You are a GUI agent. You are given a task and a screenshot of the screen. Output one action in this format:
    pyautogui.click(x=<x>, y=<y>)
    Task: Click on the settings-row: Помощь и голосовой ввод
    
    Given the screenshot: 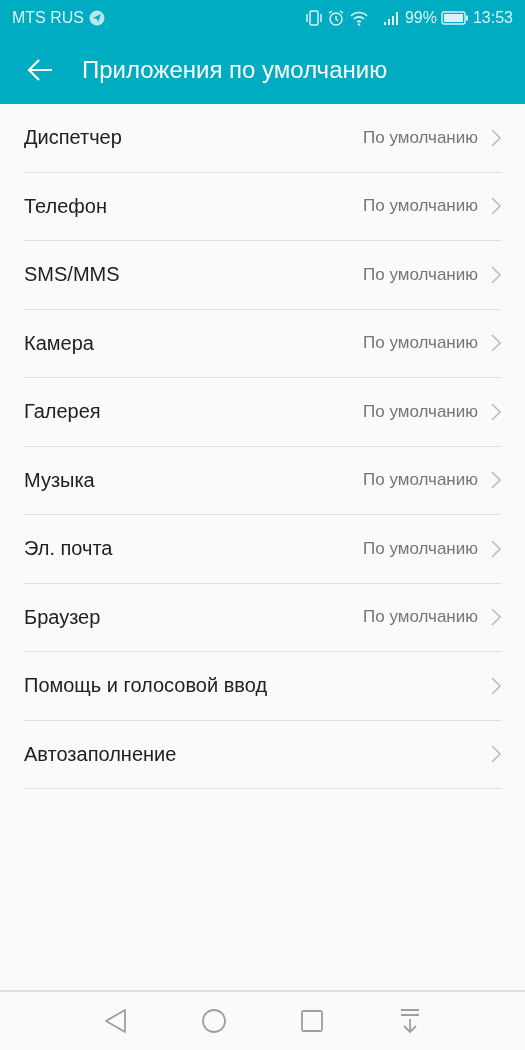 What is the action you would take?
    pyautogui.click(x=262, y=686)
    